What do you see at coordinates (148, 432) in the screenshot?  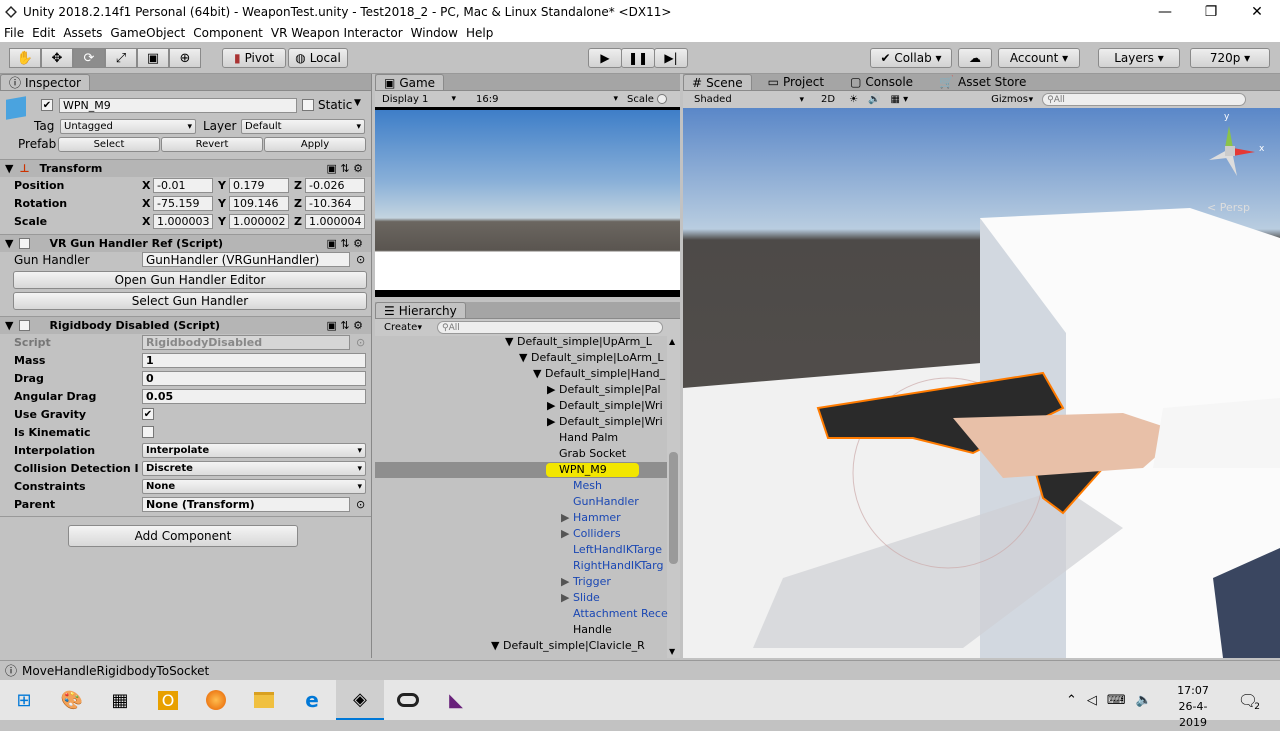 I see `is-kinematic-checkbox` at bounding box center [148, 432].